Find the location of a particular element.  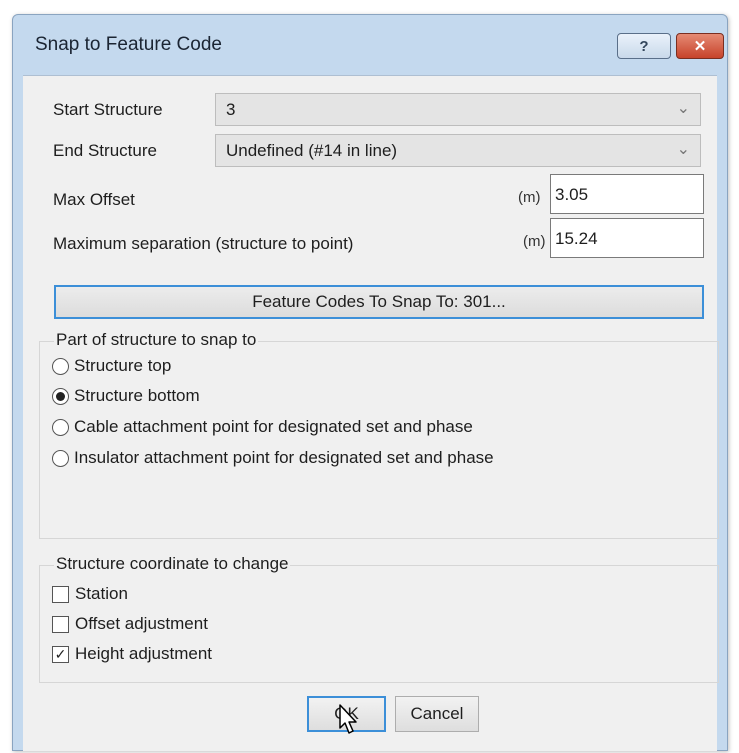

title-bar: Snap to Feature Code ? ✕ is located at coordinates (370, 44).